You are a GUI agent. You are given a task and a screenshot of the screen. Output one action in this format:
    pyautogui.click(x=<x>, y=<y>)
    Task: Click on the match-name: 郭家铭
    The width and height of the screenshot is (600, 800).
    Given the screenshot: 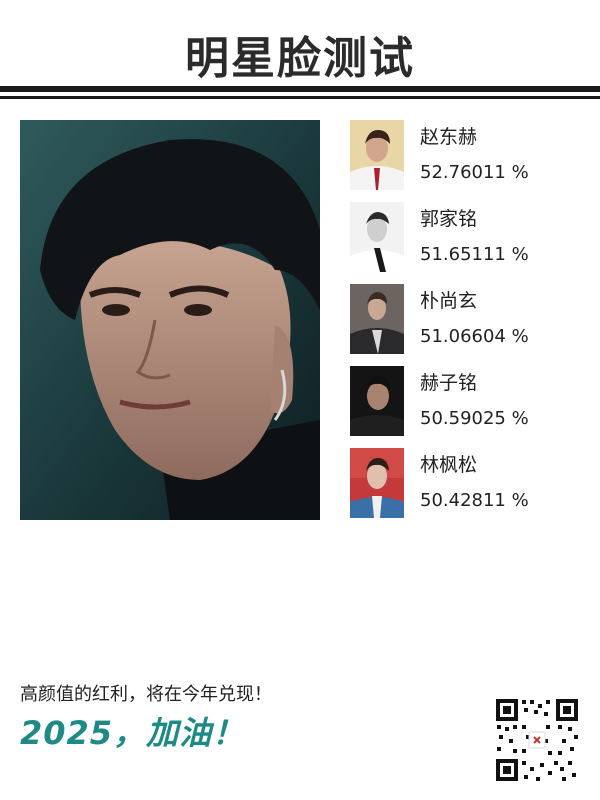 What is the action you would take?
    pyautogui.click(x=449, y=219)
    